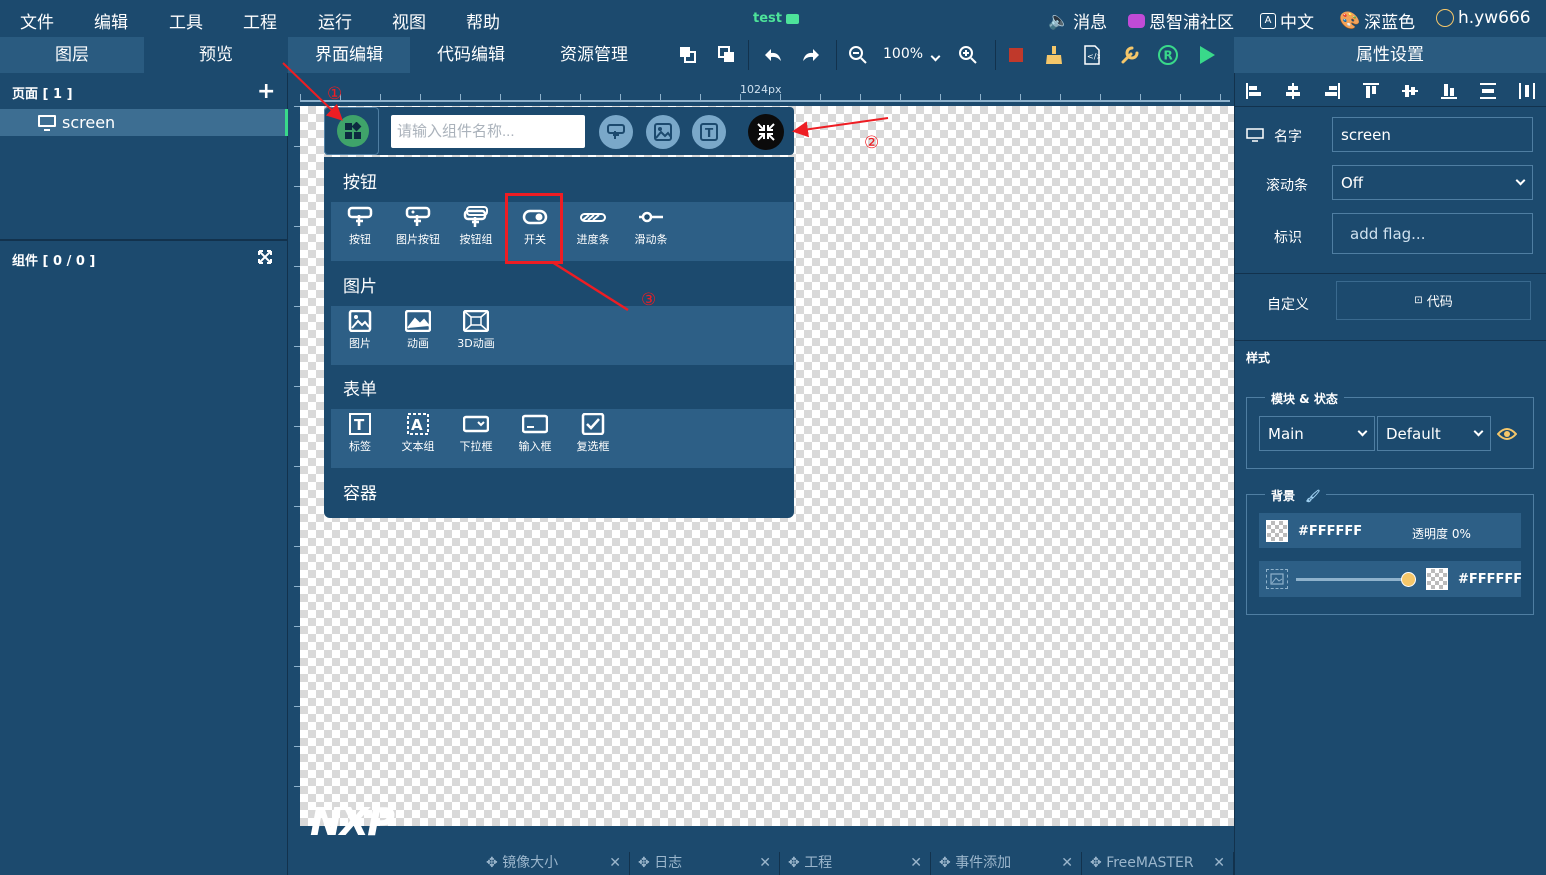 The height and width of the screenshot is (875, 1546). Describe the element at coordinates (1181, 20) in the screenshot. I see `community-link: 恩智浦社区` at that location.